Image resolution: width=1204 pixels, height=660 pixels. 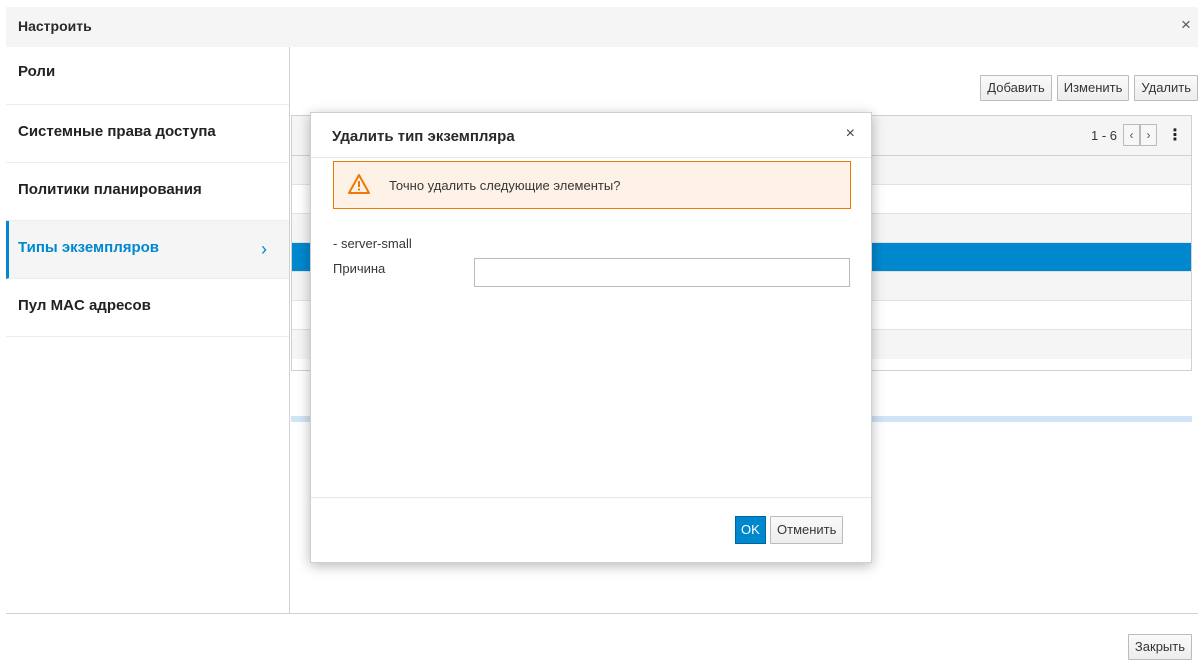 What do you see at coordinates (602, 636) in the screenshot?
I see `window-footer: Закрыть` at bounding box center [602, 636].